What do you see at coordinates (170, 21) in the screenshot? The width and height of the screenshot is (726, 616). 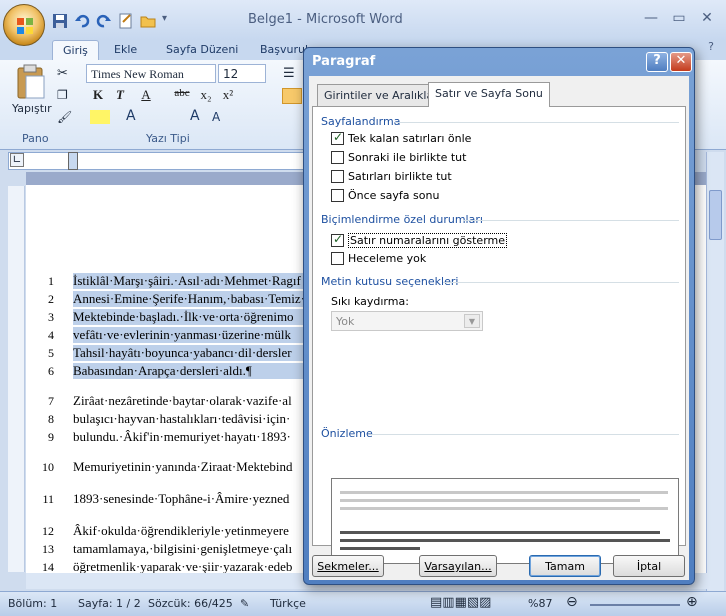 I see `customize-qat-icon: ▾` at bounding box center [170, 21].